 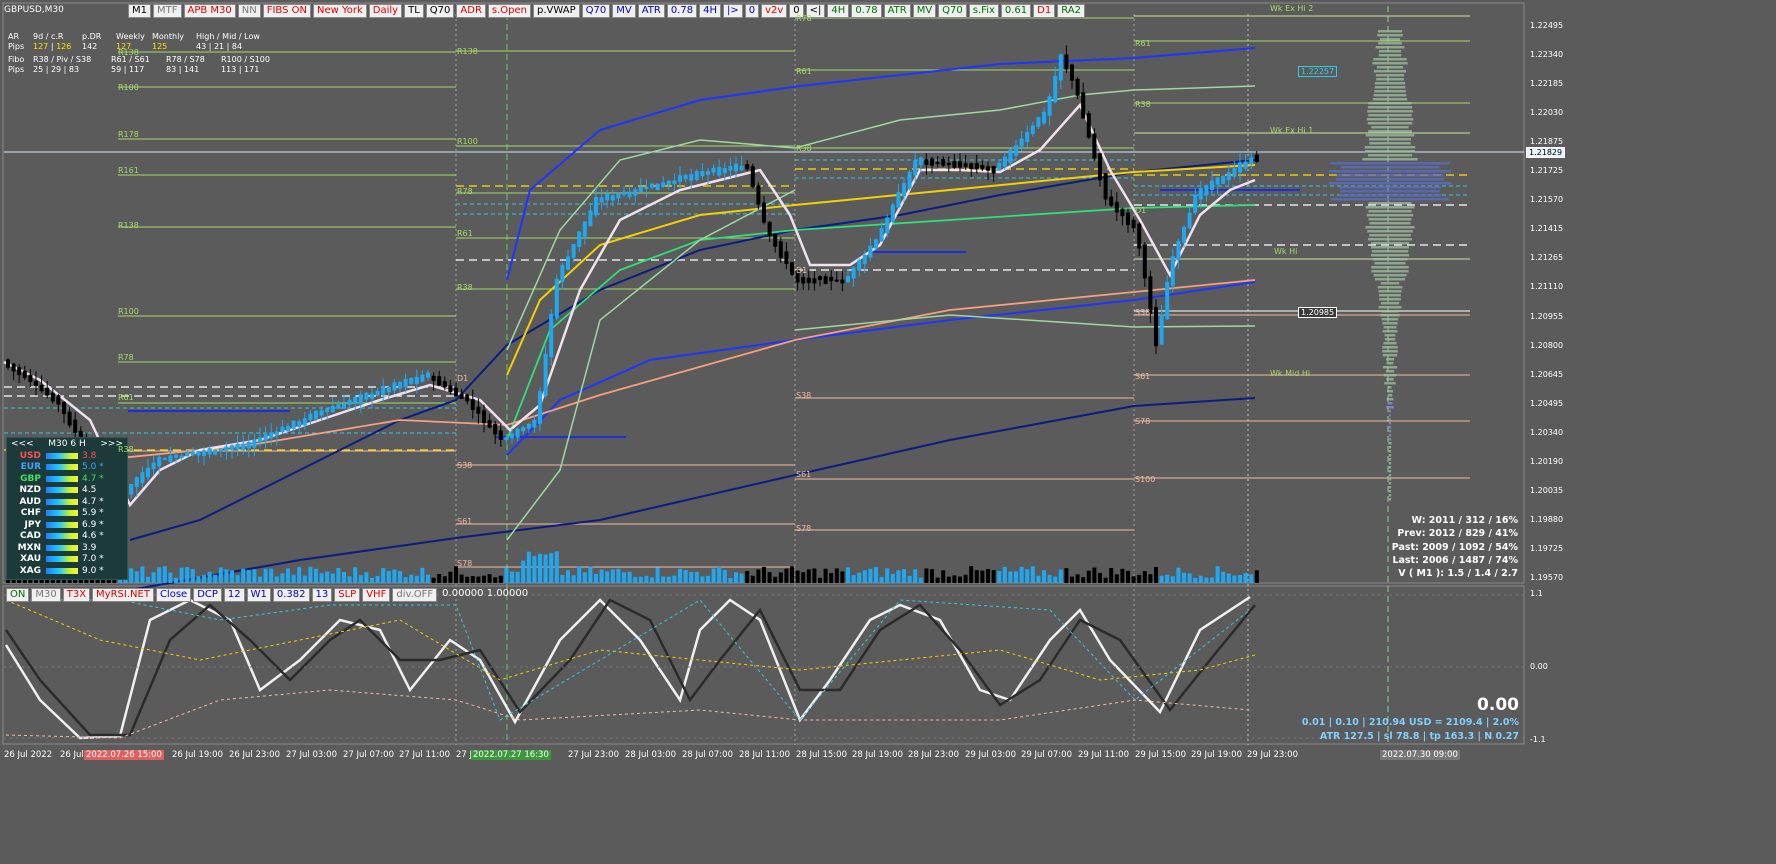 What do you see at coordinates (1290, 373) in the screenshot?
I see `weekly-level-label: Wk Mid Hi` at bounding box center [1290, 373].